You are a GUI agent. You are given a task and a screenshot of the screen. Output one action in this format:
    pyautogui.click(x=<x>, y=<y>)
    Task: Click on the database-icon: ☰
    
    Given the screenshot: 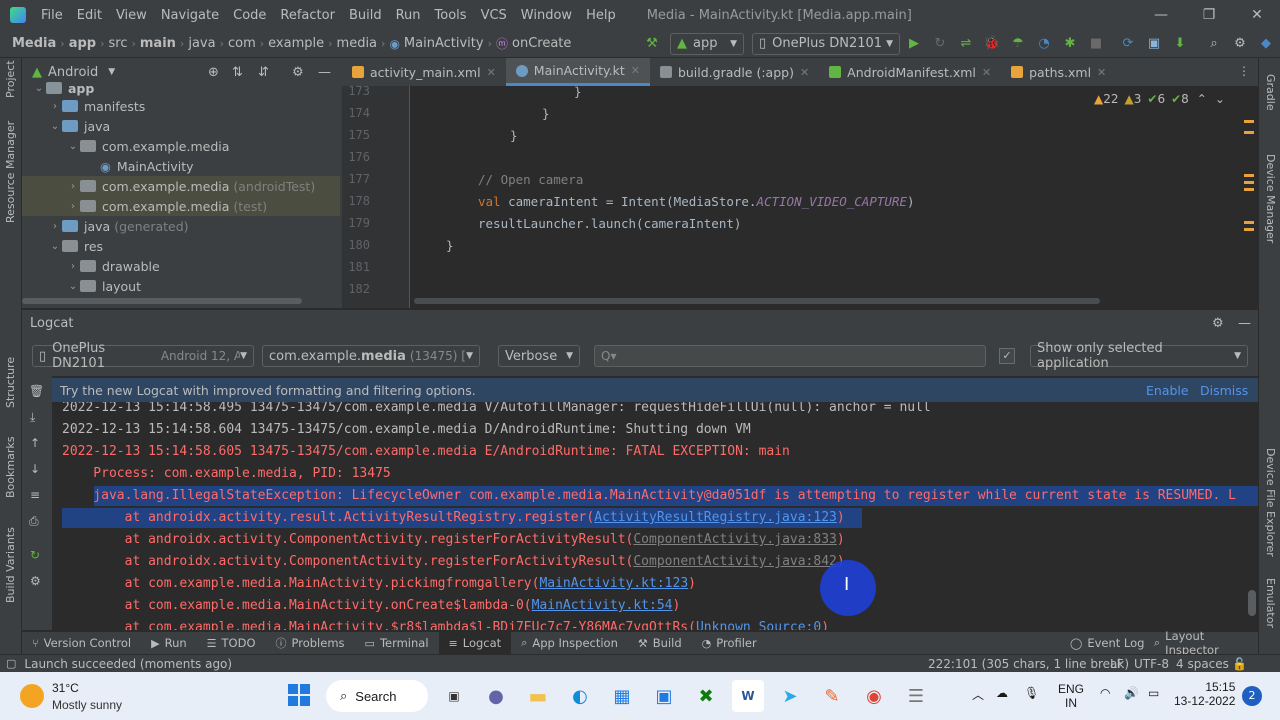 What is the action you would take?
    pyautogui.click(x=916, y=696)
    